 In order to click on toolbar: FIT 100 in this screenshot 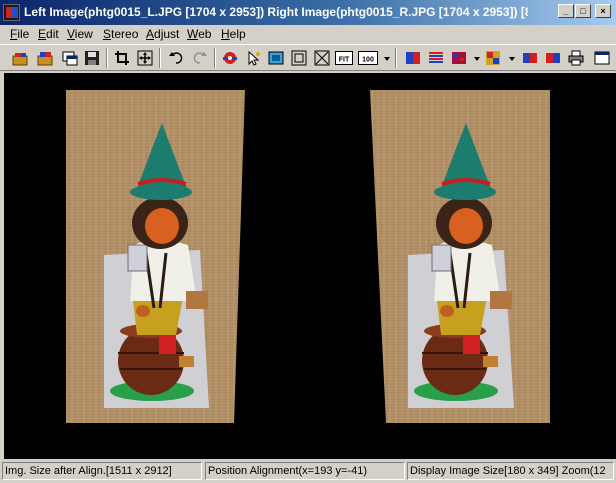, I will do `click(308, 57)`.